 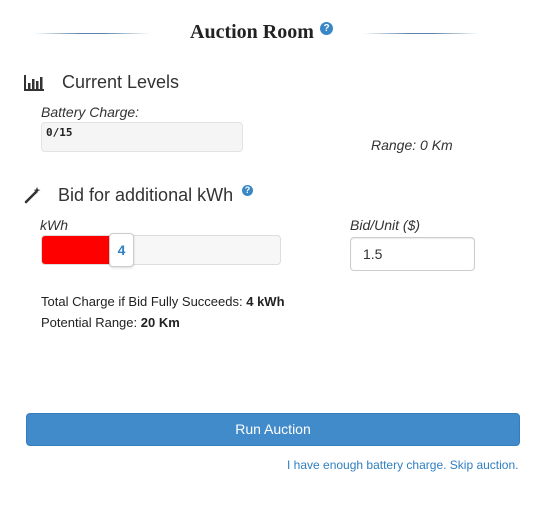 What do you see at coordinates (142, 137) in the screenshot?
I see `battery-charge-display: 0/15` at bounding box center [142, 137].